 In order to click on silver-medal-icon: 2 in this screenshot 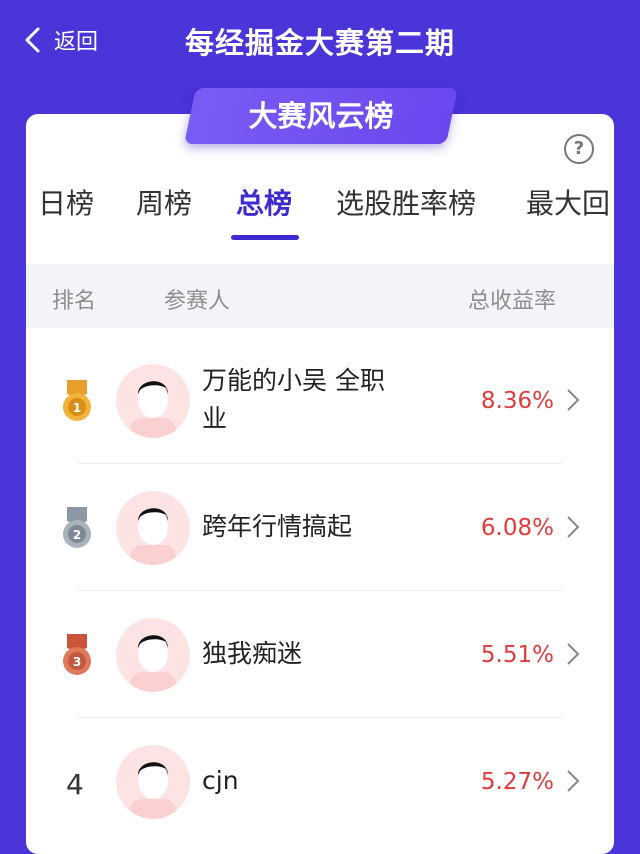, I will do `click(77, 527)`.